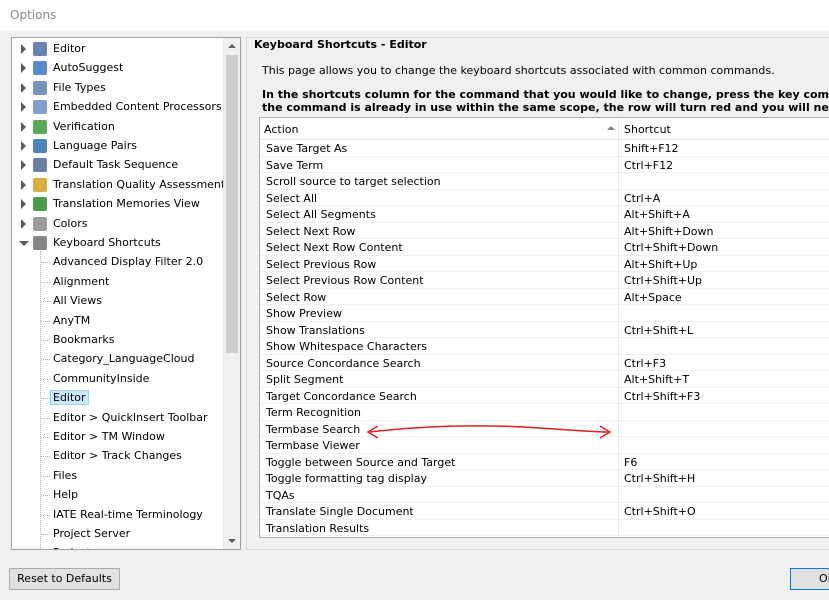 This screenshot has width=829, height=600. I want to click on tree-item: Editor > QuickInsert Toolbar, so click(118, 418).